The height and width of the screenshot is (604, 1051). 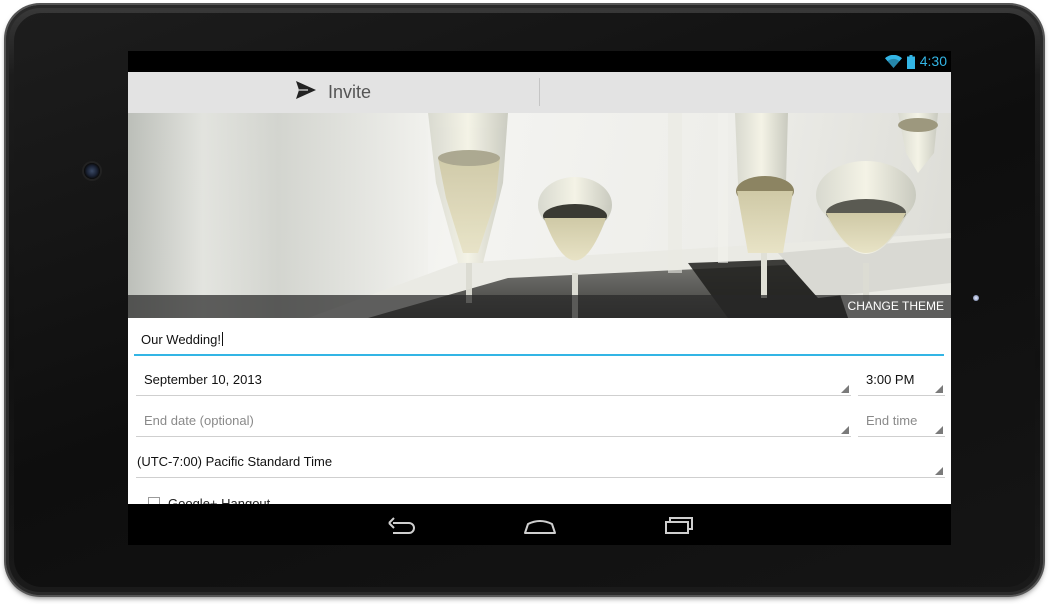 I want to click on status-icons: 4:30, so click(x=915, y=61).